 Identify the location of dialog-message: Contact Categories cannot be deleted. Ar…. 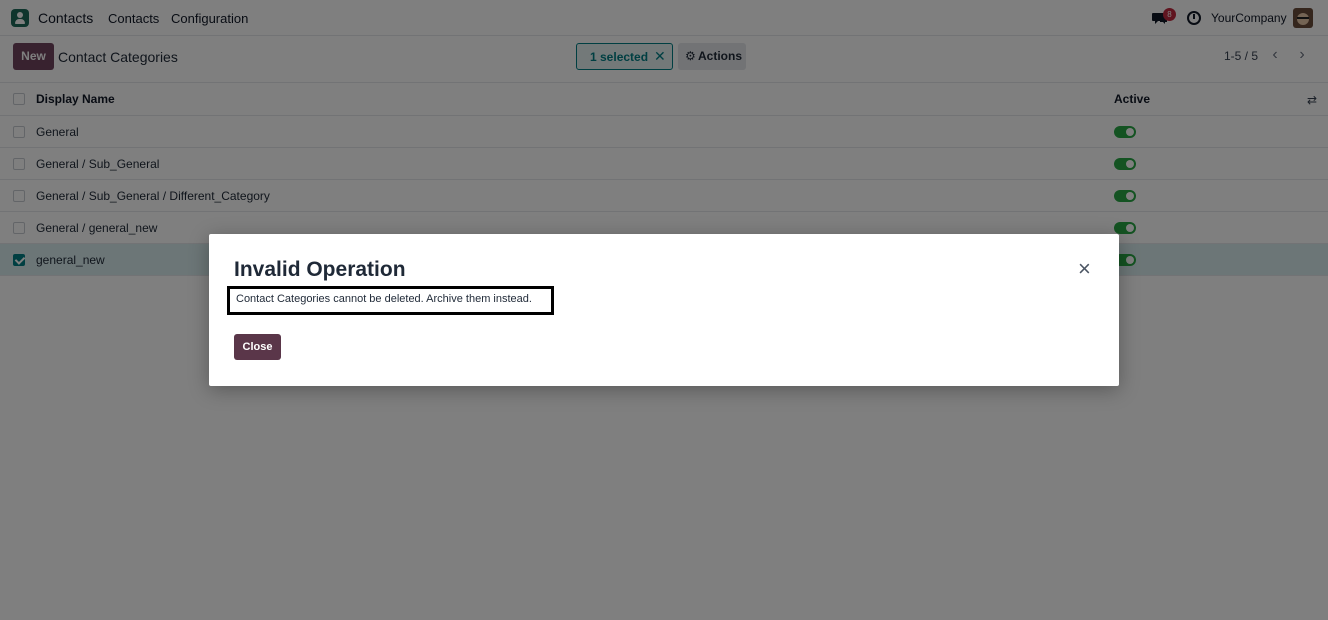
(390, 300).